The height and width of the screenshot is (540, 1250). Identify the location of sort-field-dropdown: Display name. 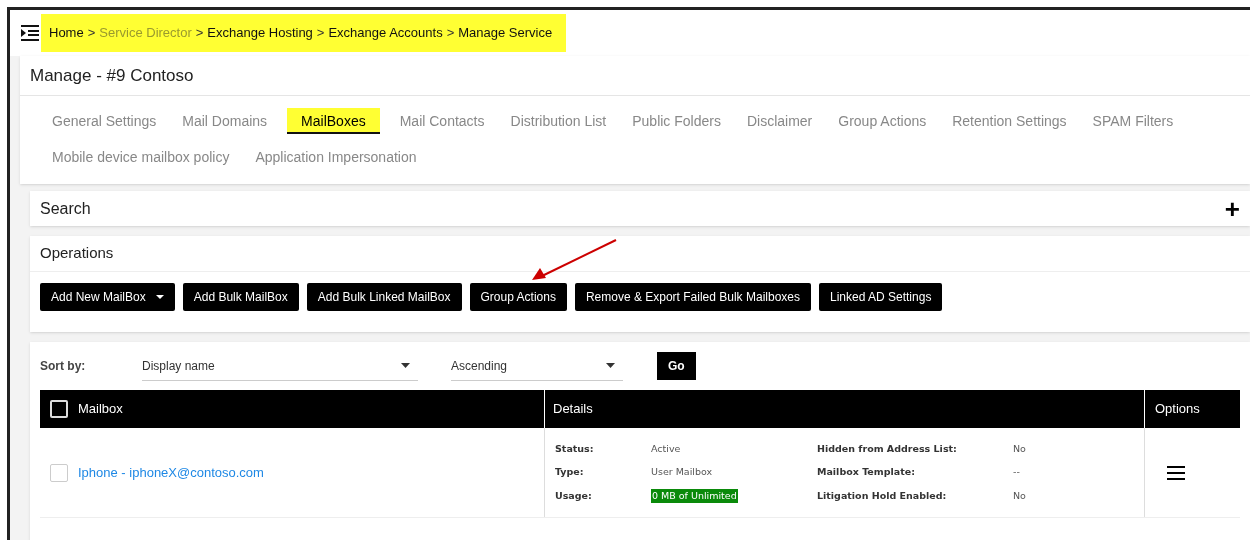
(280, 366).